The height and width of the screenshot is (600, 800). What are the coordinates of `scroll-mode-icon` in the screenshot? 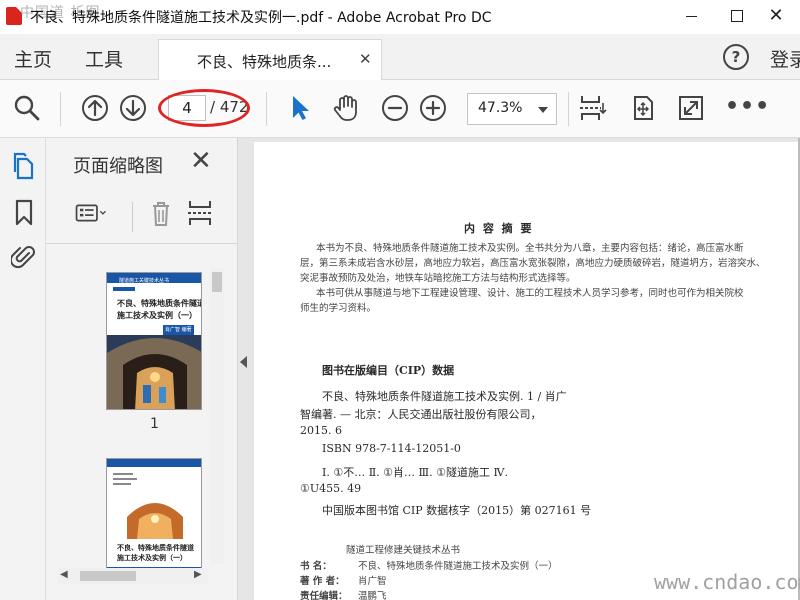 It's located at (592, 108).